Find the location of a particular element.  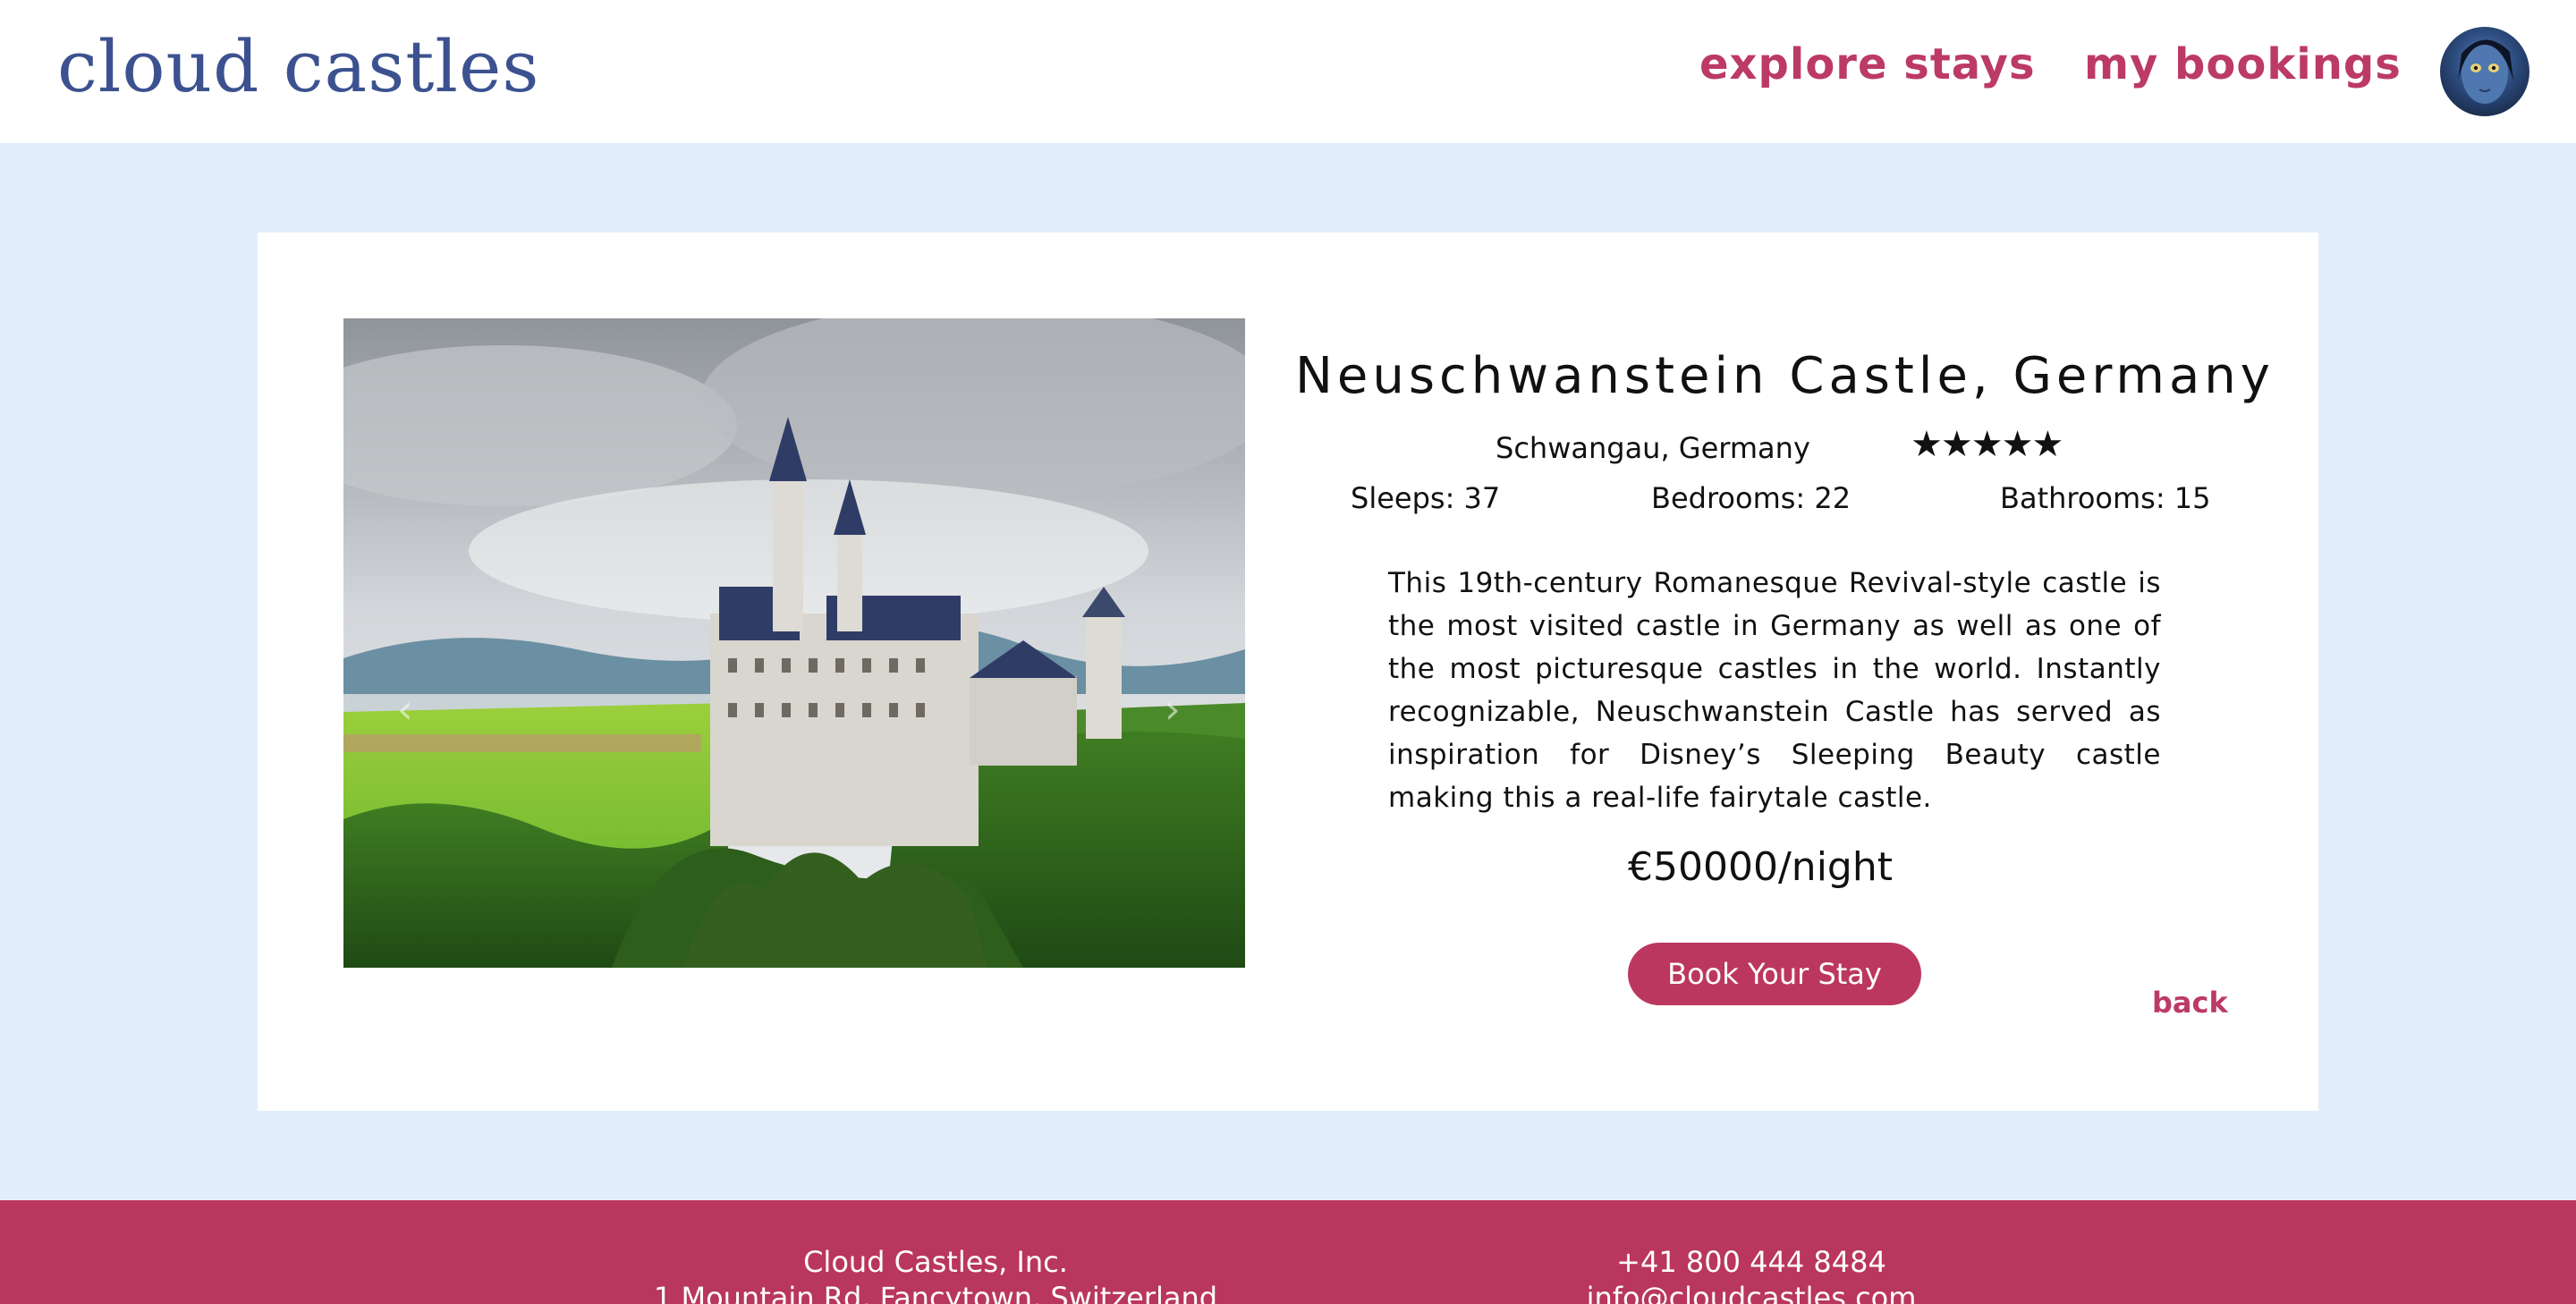

rating-stars-icon: ★★★★★ is located at coordinates (1987, 445).